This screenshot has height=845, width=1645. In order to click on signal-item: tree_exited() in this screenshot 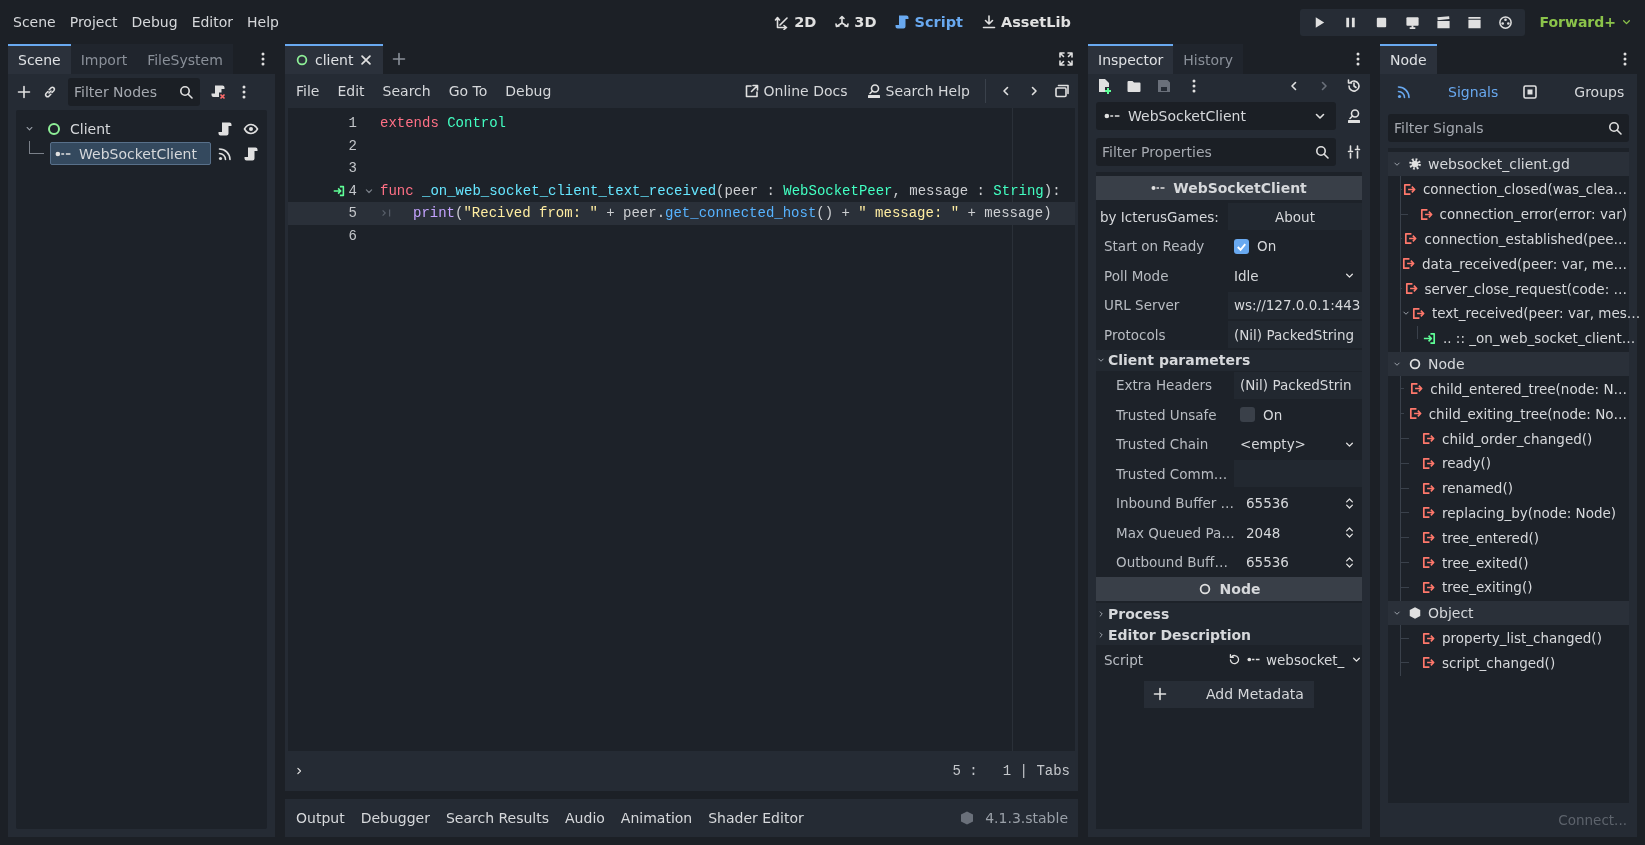, I will do `click(1476, 562)`.